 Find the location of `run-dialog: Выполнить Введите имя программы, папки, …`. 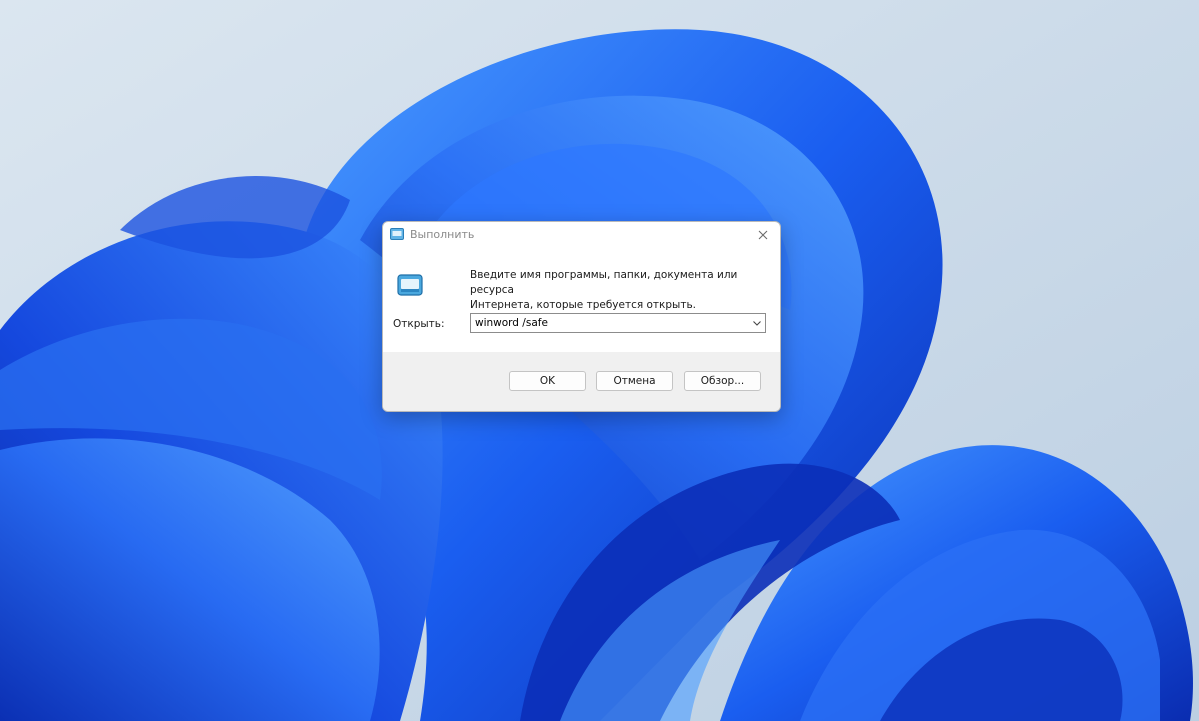

run-dialog: Выполнить Введите имя программы, папки, … is located at coordinates (581, 316).